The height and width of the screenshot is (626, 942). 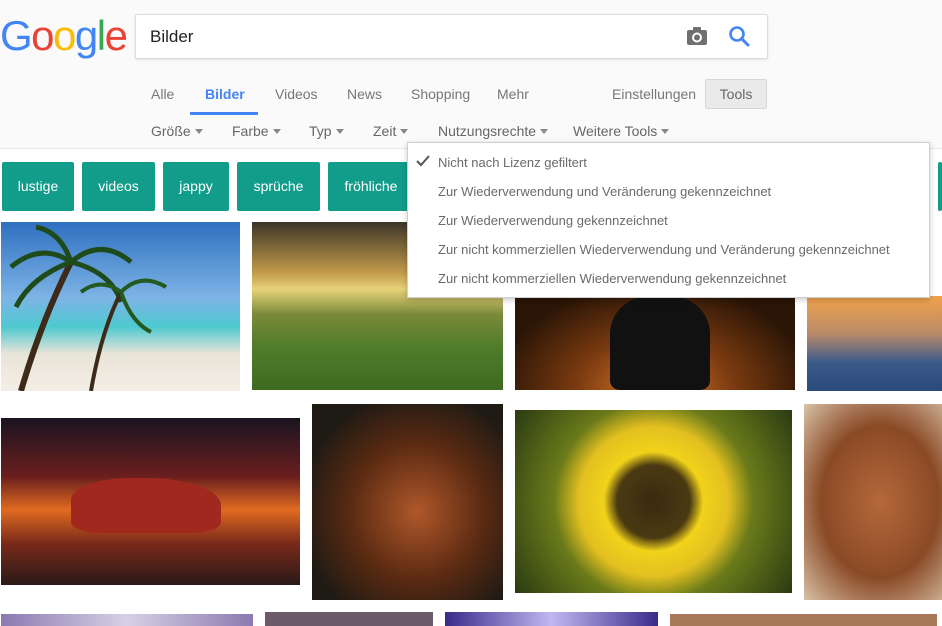 What do you see at coordinates (660, 343) in the screenshot?
I see `cat-silhouette` at bounding box center [660, 343].